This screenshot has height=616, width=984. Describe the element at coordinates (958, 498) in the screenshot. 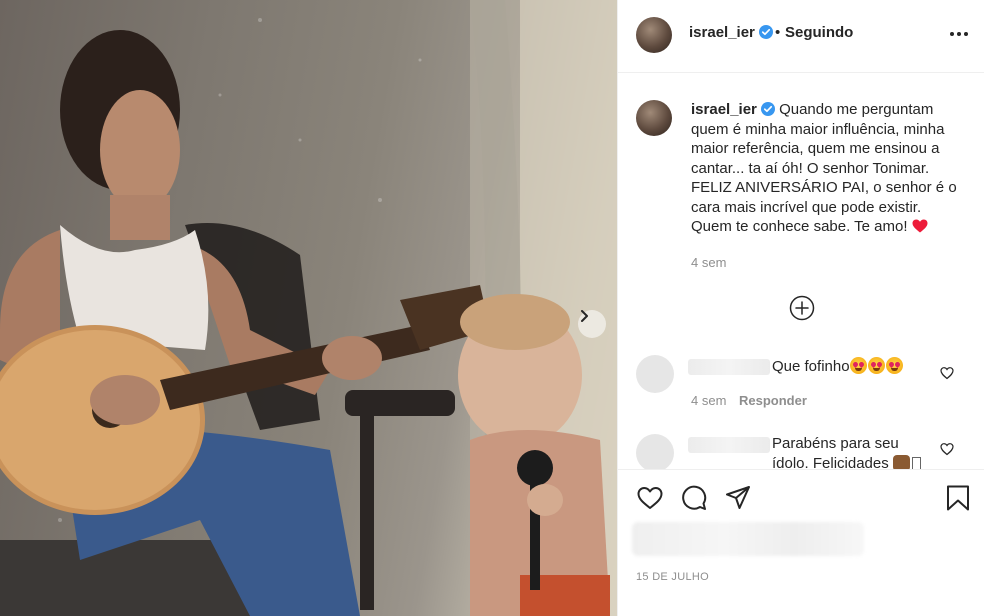

I see `save-icon` at that location.